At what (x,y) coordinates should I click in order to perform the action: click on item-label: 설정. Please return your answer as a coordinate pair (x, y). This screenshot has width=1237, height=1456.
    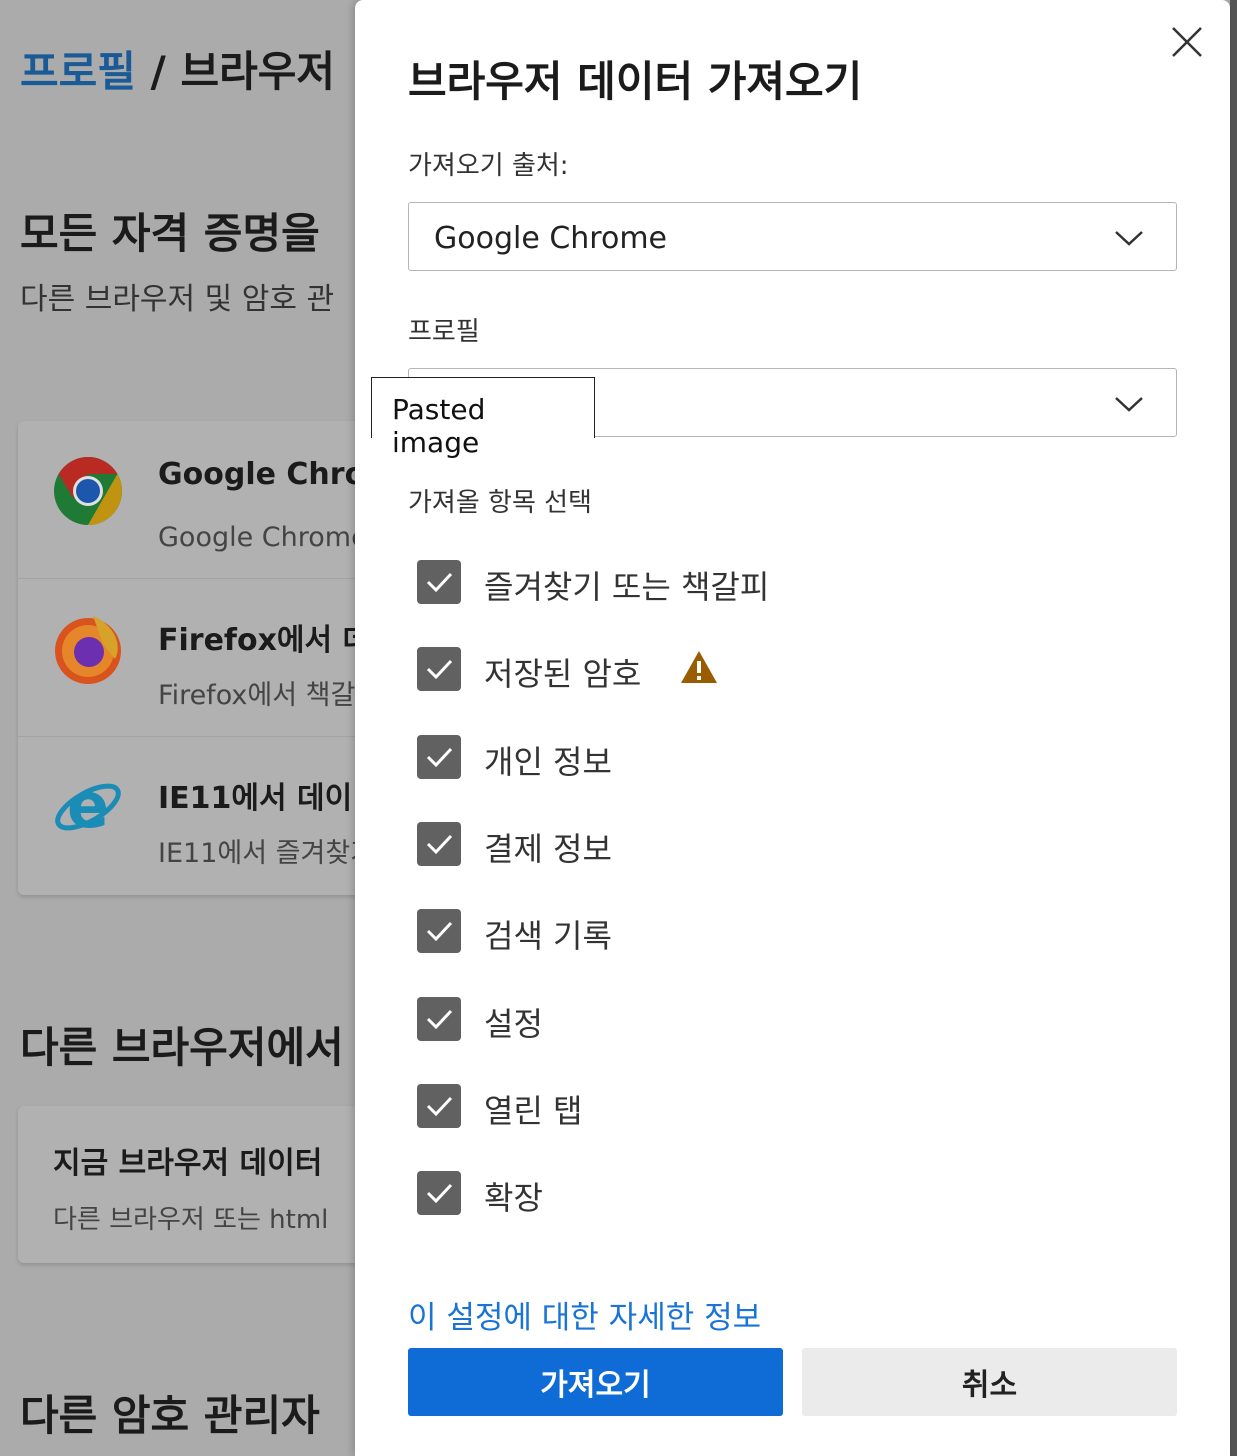
    Looking at the image, I should click on (513, 1023).